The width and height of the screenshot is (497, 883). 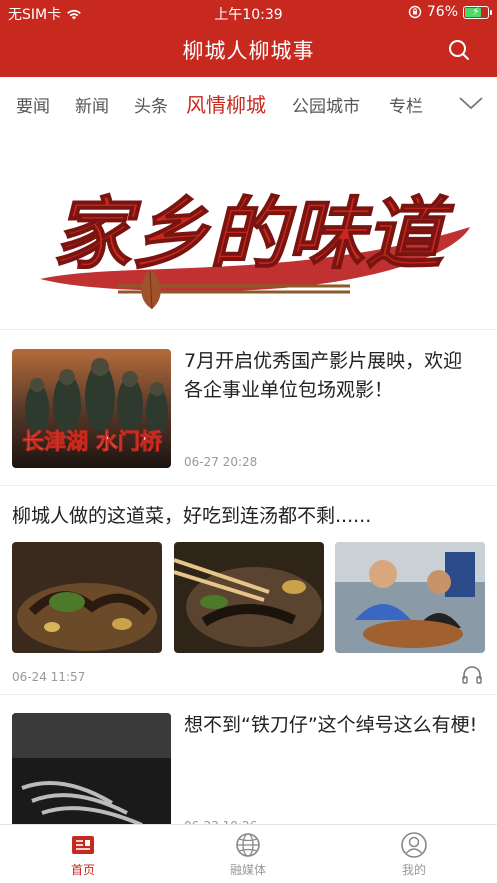 I want to click on bottom-tab-profile: 我的, so click(x=414, y=854).